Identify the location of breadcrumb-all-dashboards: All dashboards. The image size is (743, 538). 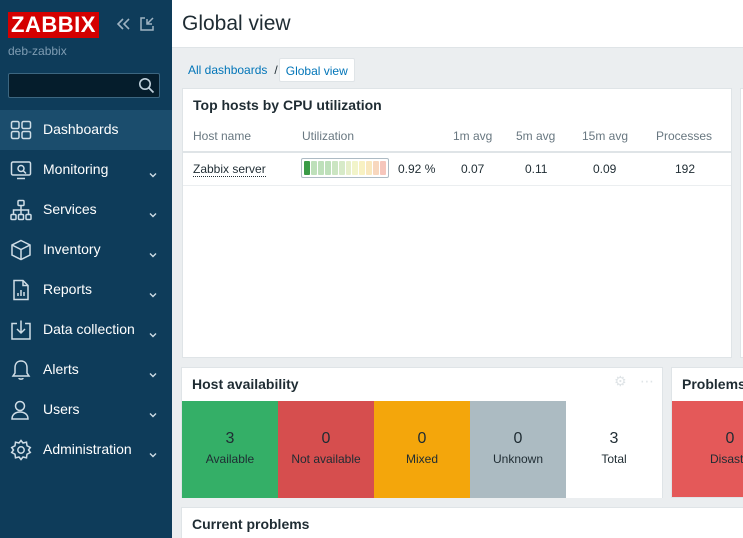
(227, 70).